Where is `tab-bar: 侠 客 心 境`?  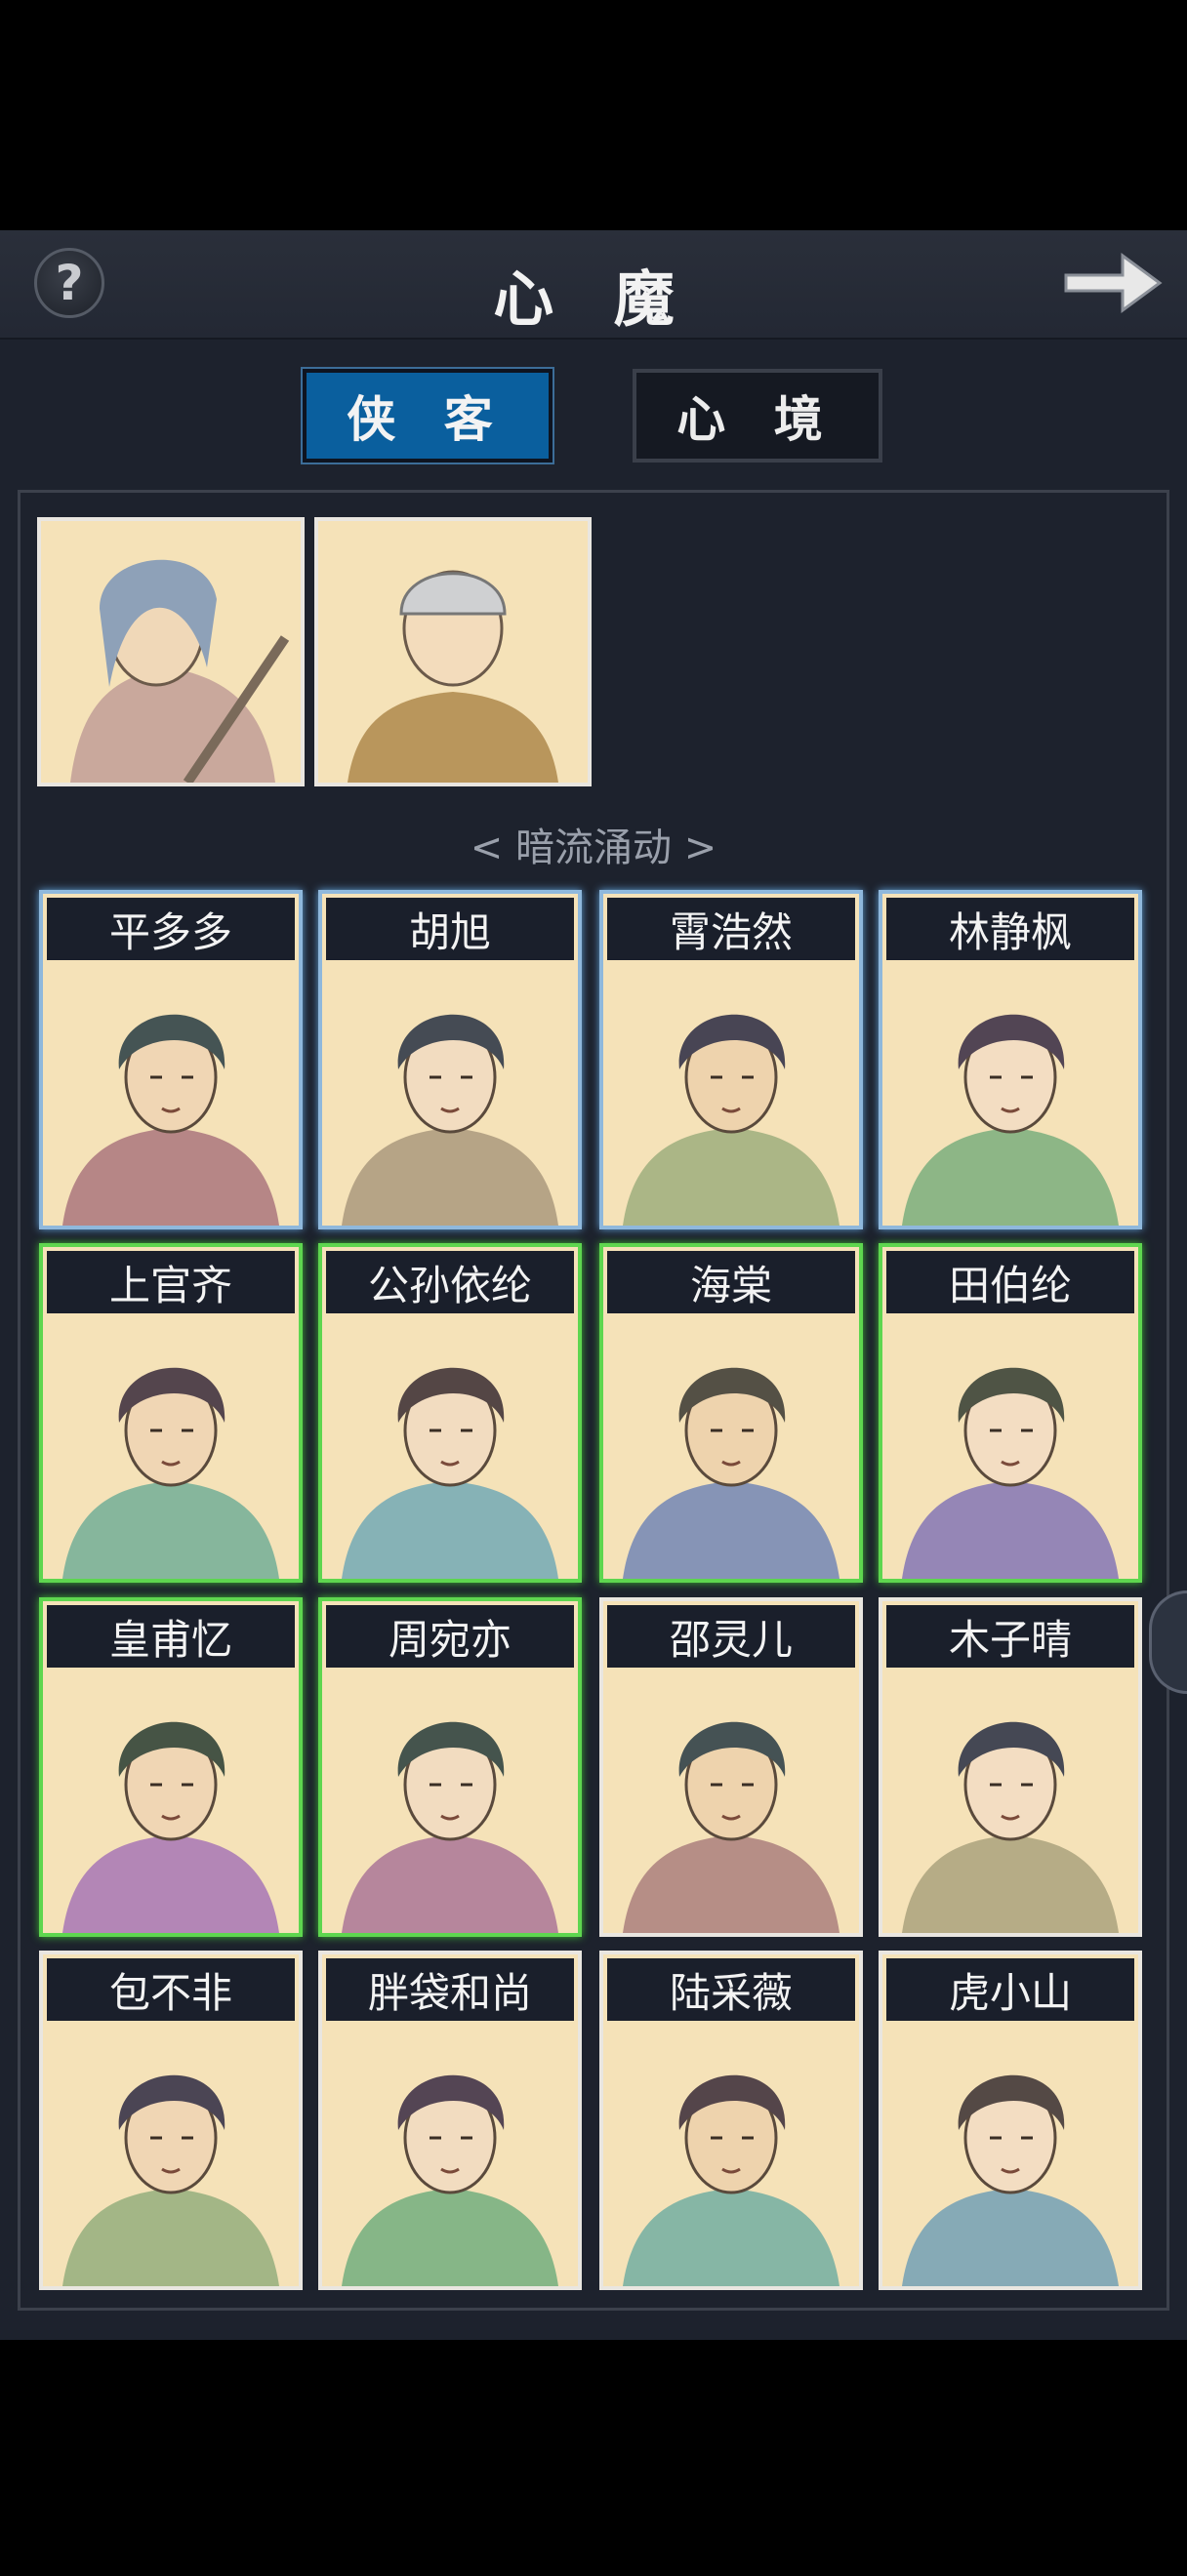 tab-bar: 侠 客 心 境 is located at coordinates (593, 417).